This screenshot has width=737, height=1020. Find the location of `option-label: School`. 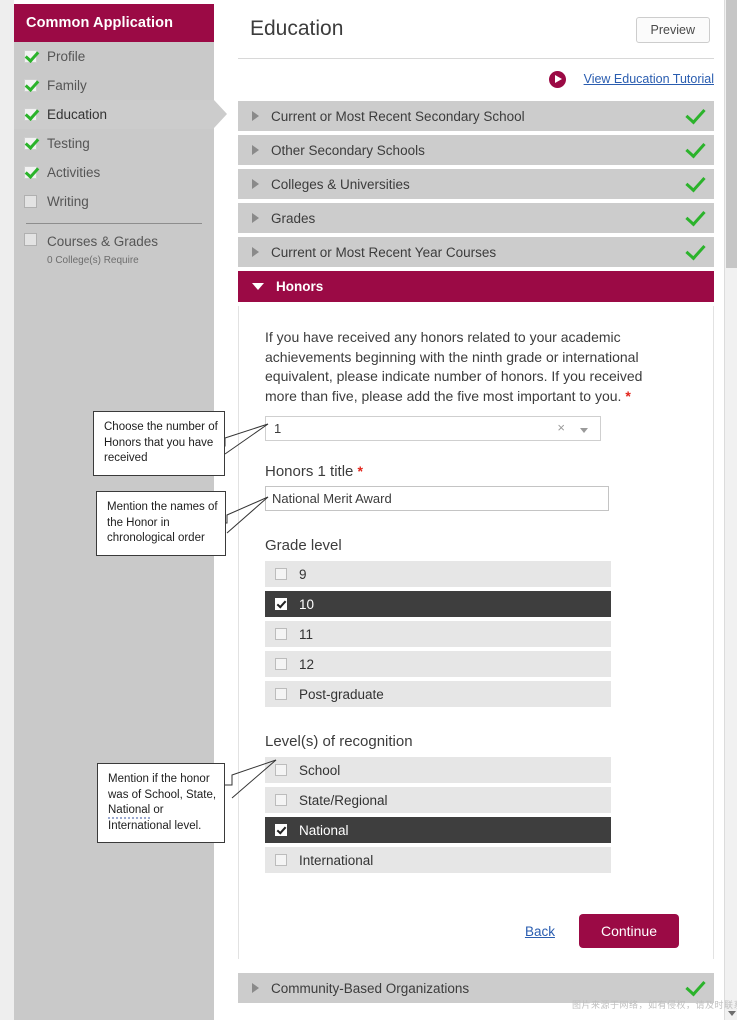

option-label: School is located at coordinates (320, 770).